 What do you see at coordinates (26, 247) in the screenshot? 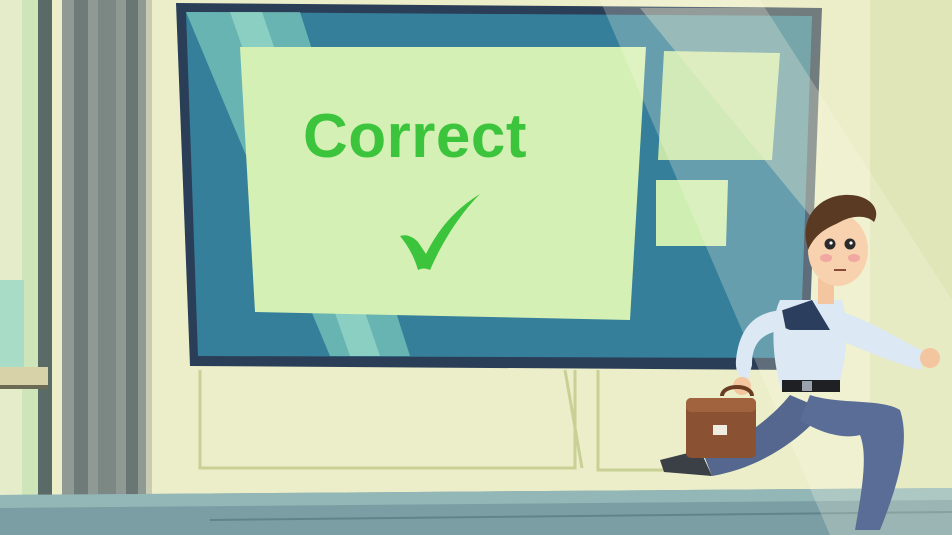
I see `left-window` at bounding box center [26, 247].